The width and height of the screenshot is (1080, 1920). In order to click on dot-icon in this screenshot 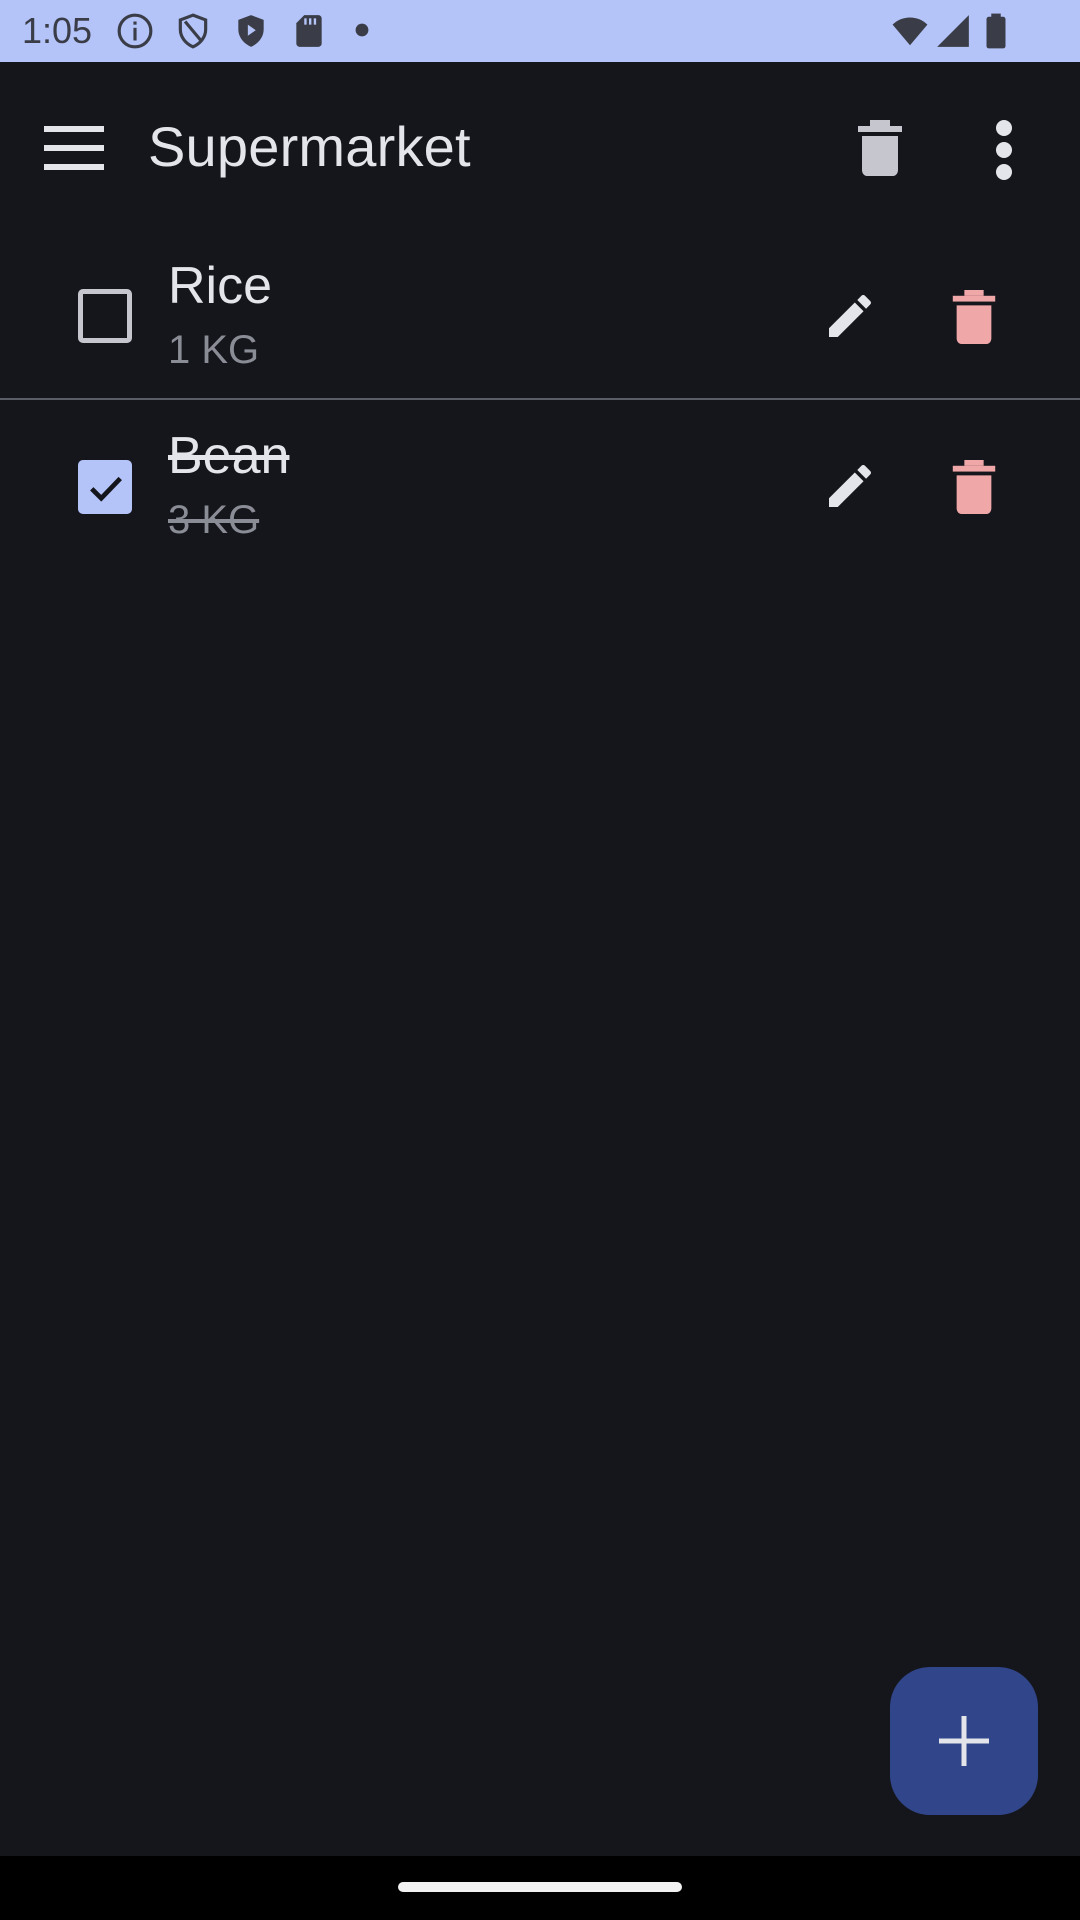, I will do `click(362, 30)`.